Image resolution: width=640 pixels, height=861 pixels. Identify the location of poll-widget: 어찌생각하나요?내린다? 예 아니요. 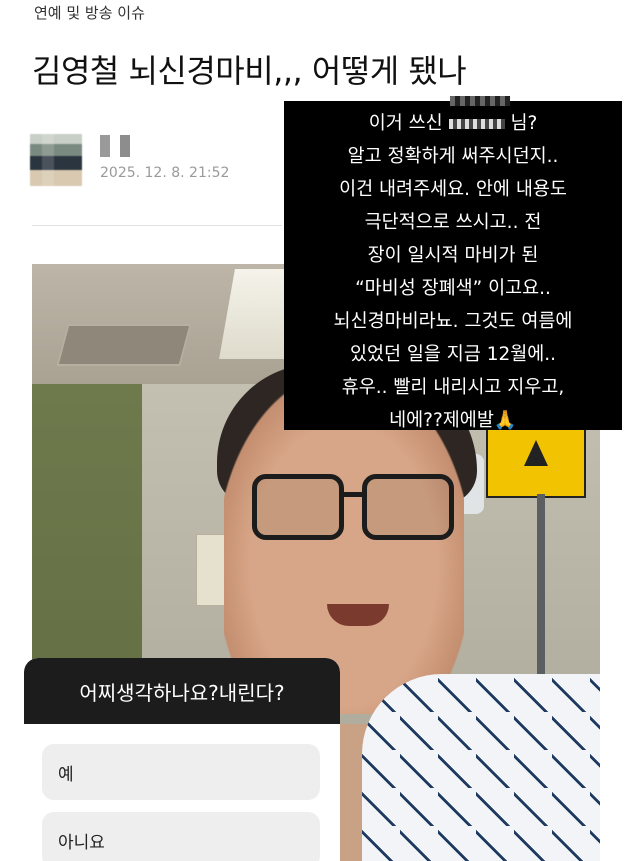
(182, 759).